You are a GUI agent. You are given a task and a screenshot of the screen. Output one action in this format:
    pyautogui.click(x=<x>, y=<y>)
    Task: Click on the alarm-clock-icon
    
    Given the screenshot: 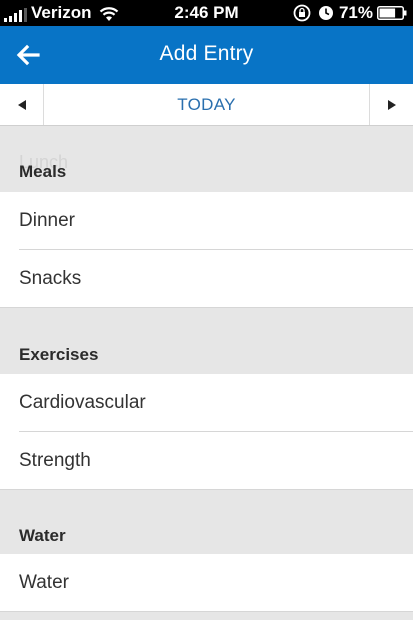 What is the action you would take?
    pyautogui.click(x=325, y=13)
    